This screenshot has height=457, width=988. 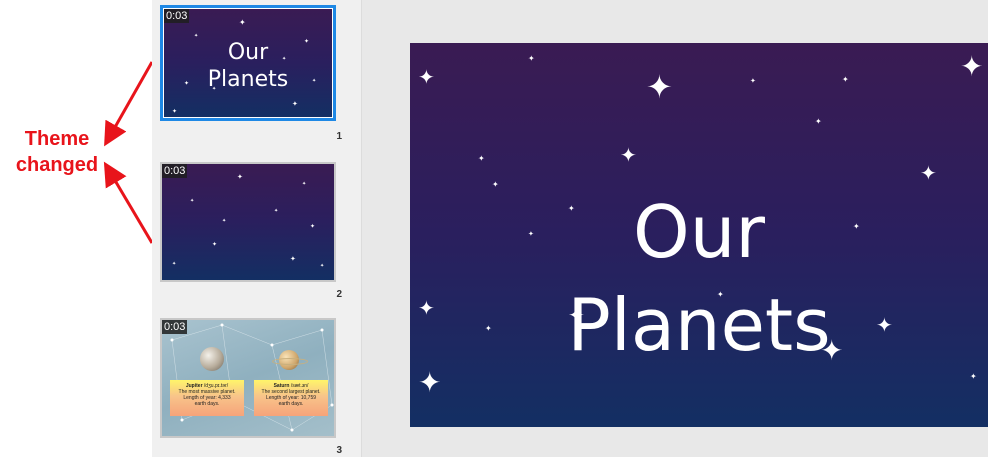 What do you see at coordinates (57, 165) in the screenshot?
I see `annotation-line-2: changed` at bounding box center [57, 165].